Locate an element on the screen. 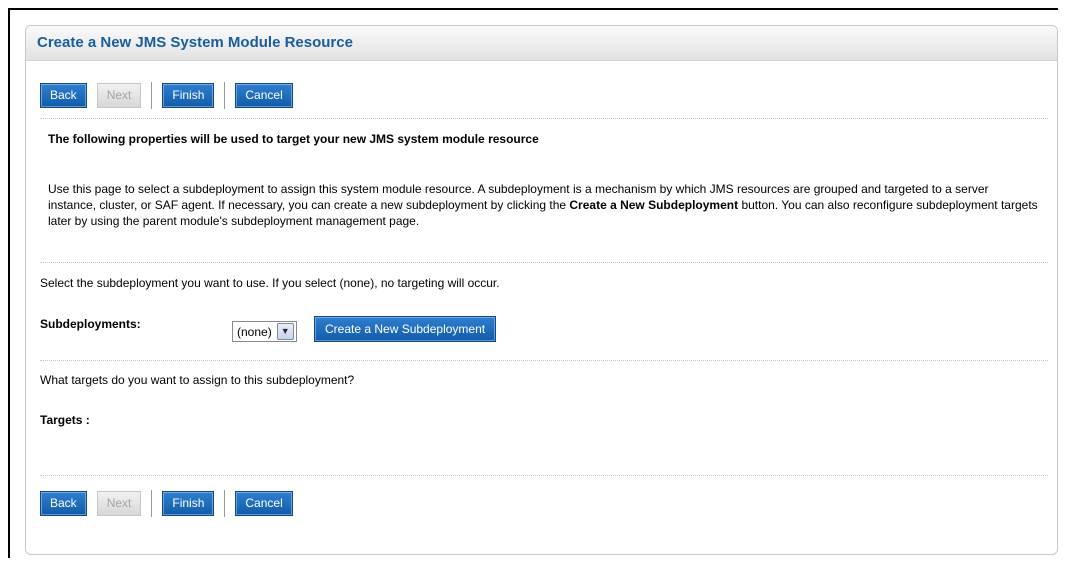  create-new-subdeployment-button: Create a New Subdeployment is located at coordinates (405, 329).